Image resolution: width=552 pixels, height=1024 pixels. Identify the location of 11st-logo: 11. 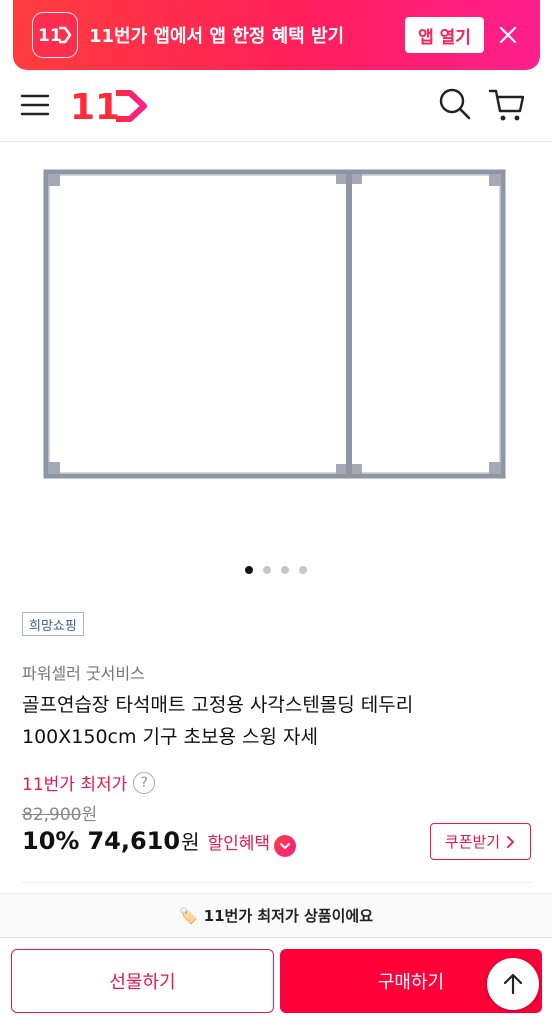
(110, 107).